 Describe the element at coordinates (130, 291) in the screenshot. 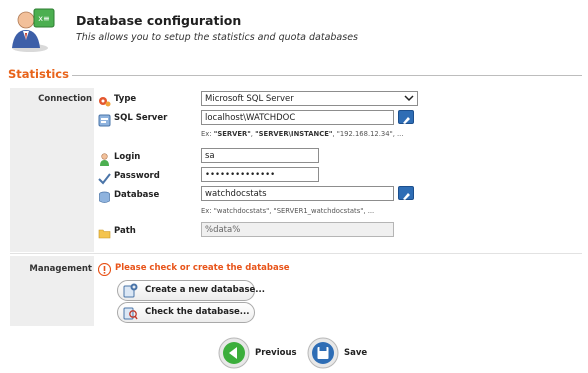

I see `add-database-icon` at that location.